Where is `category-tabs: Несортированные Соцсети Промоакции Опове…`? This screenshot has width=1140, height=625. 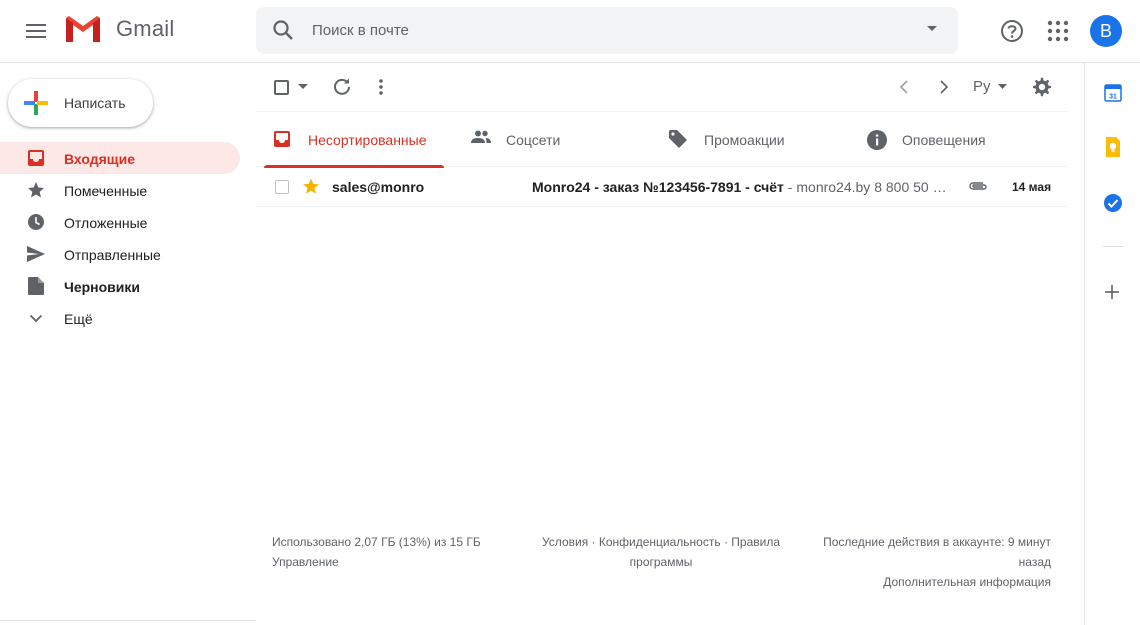
category-tabs: Несортированные Соцсети Промоакции Опове… is located at coordinates (662, 139).